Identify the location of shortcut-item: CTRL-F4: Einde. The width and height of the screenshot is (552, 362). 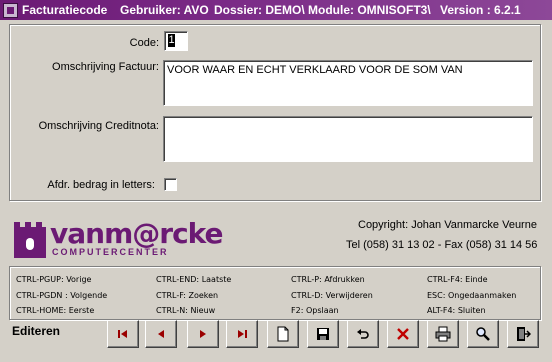
(457, 279).